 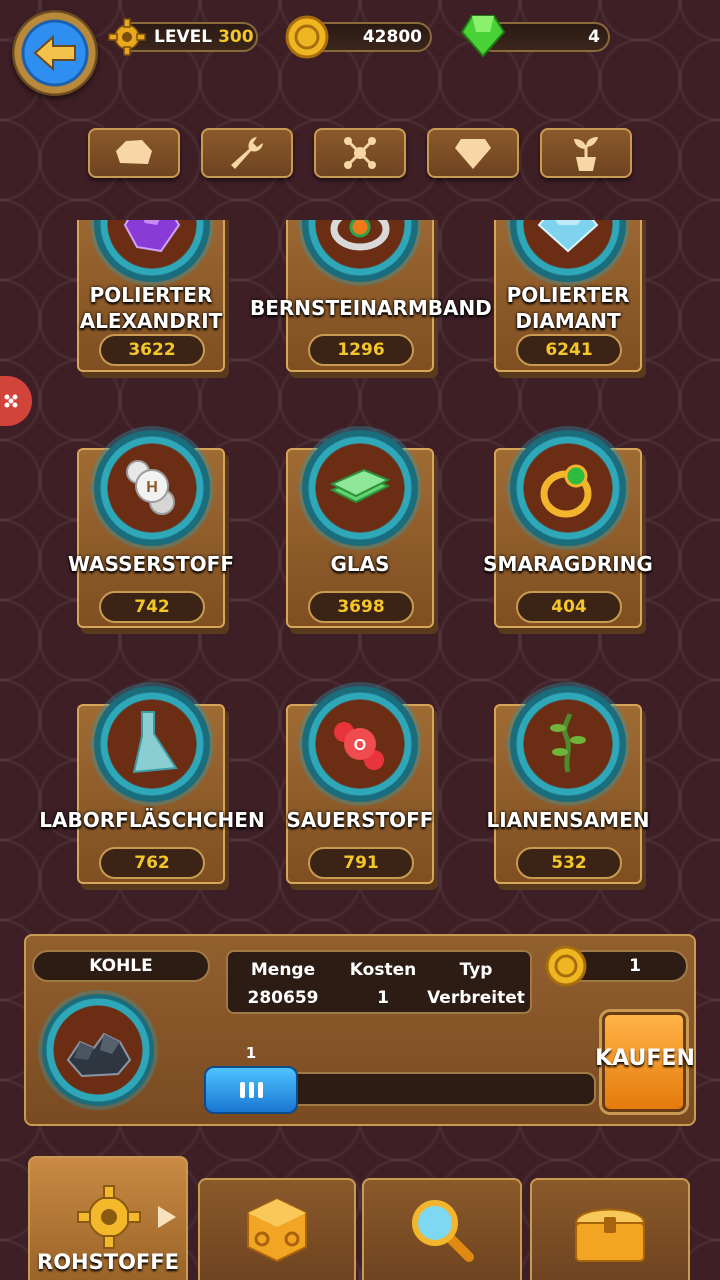 I want to click on item-count: 3622, so click(x=152, y=350).